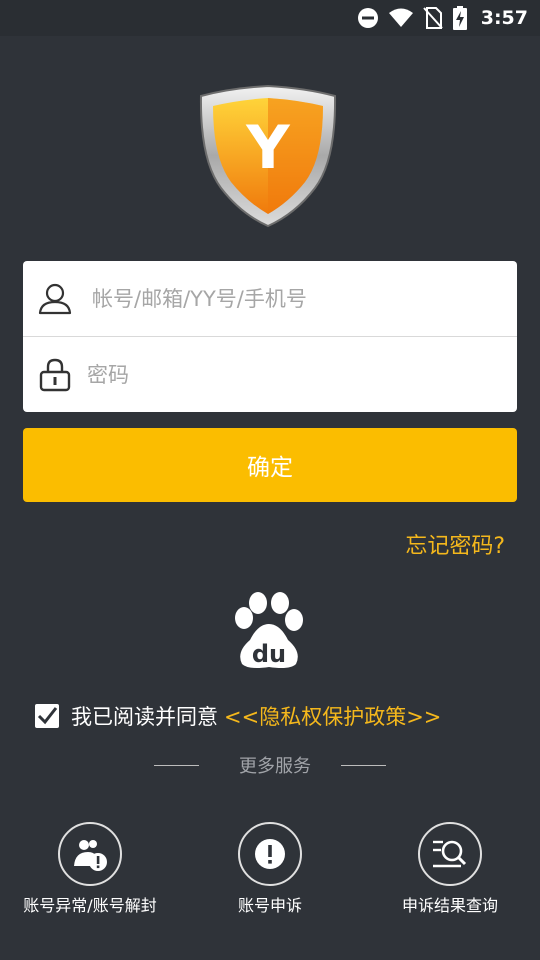  Describe the element at coordinates (504, 18) in the screenshot. I see `status-time: 3:57` at that location.